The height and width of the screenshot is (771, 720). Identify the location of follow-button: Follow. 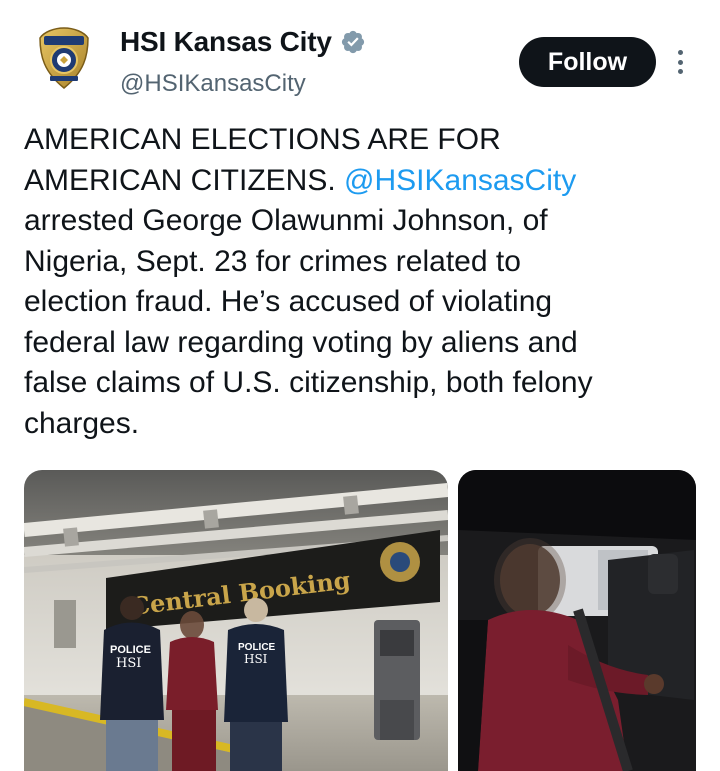
(587, 62).